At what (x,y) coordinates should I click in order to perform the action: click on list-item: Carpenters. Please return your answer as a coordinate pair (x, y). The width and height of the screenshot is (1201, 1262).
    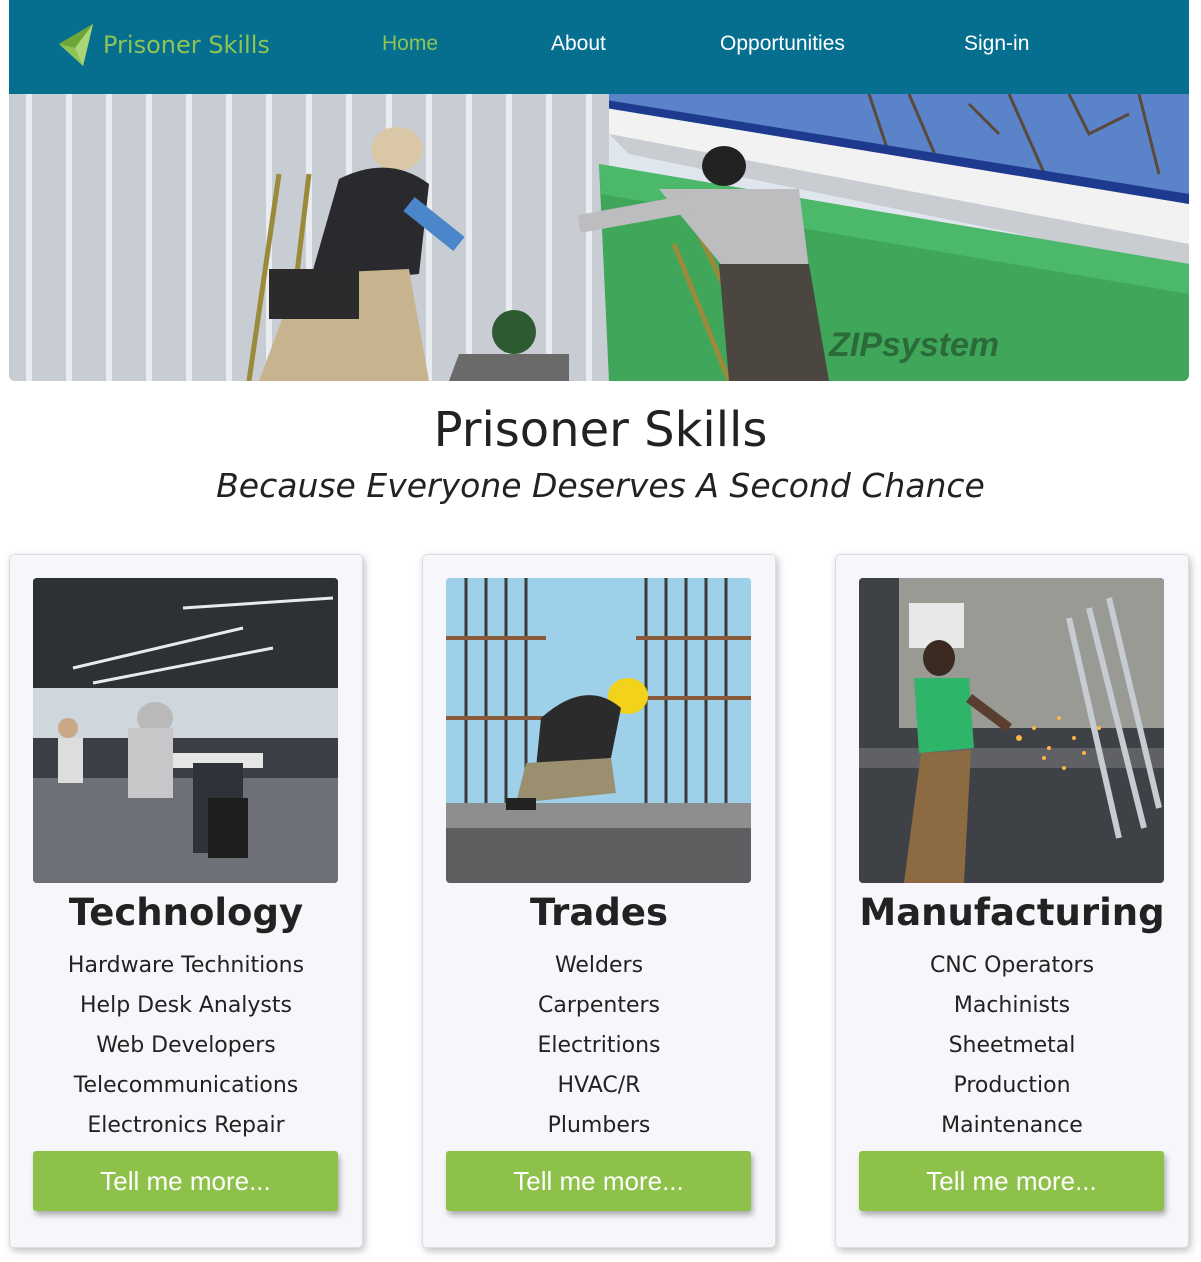
    Looking at the image, I should click on (599, 1005).